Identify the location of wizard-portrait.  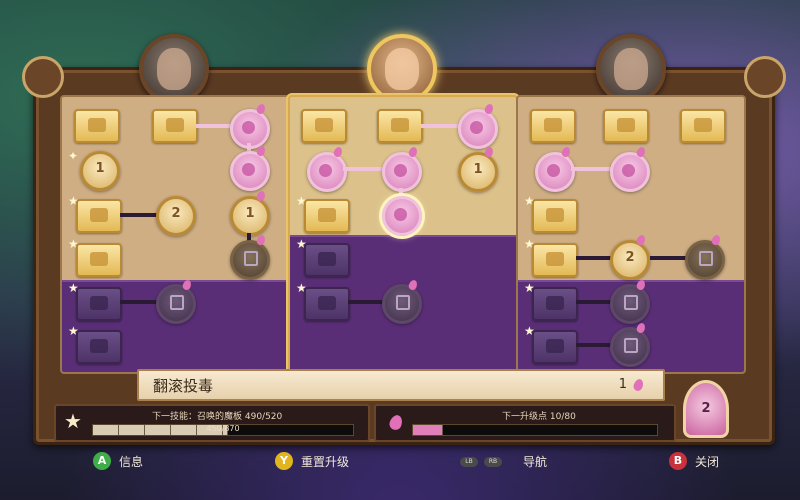
(174, 69).